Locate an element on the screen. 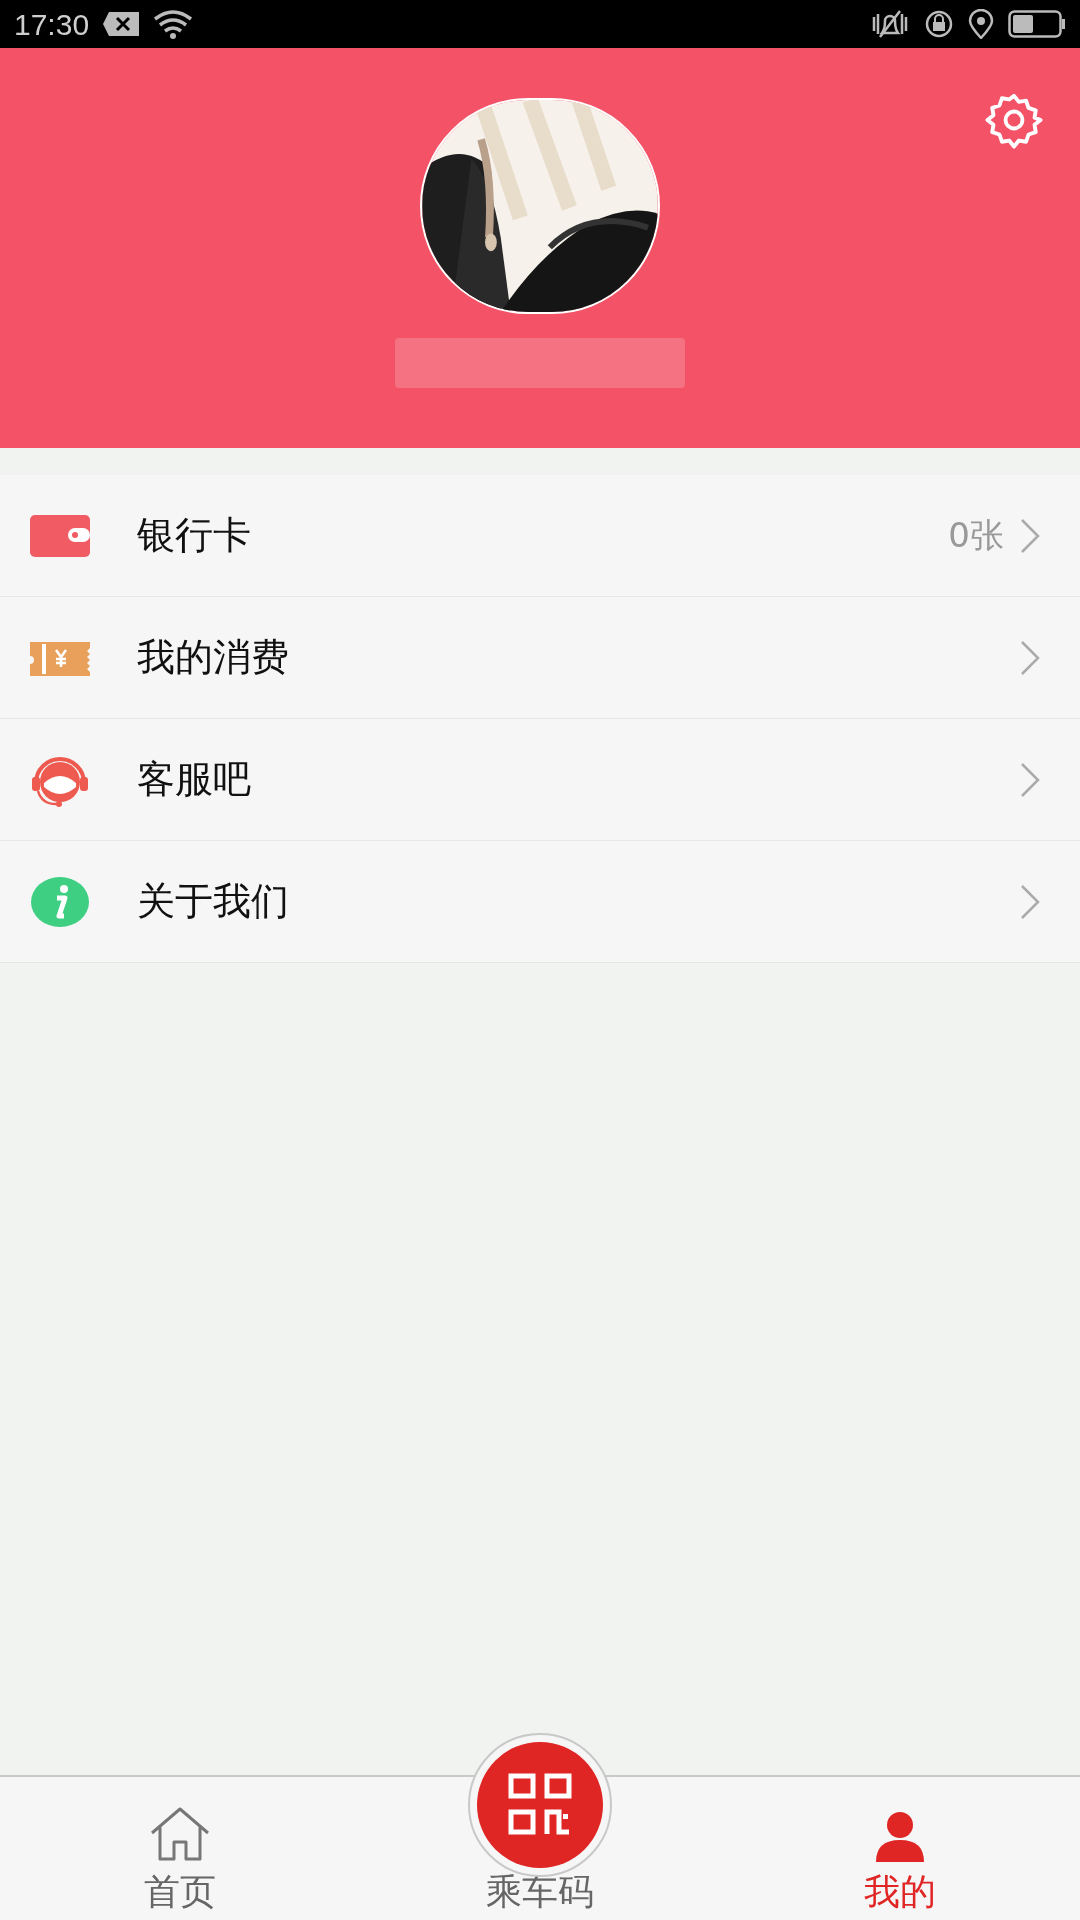 The image size is (1080, 1920). menu-item: 我的消费 is located at coordinates (540, 658).